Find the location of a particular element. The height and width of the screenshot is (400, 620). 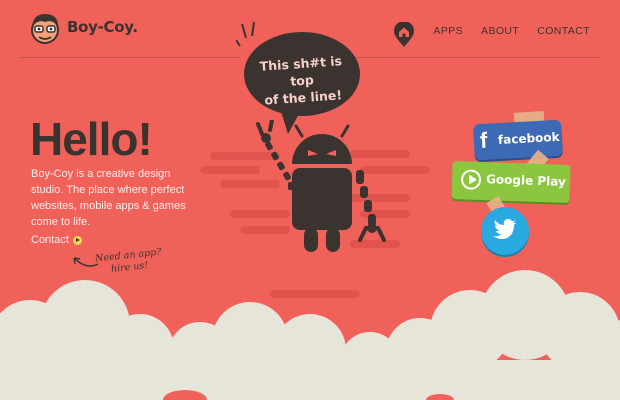

contact-link: Contact is located at coordinates (56, 240).